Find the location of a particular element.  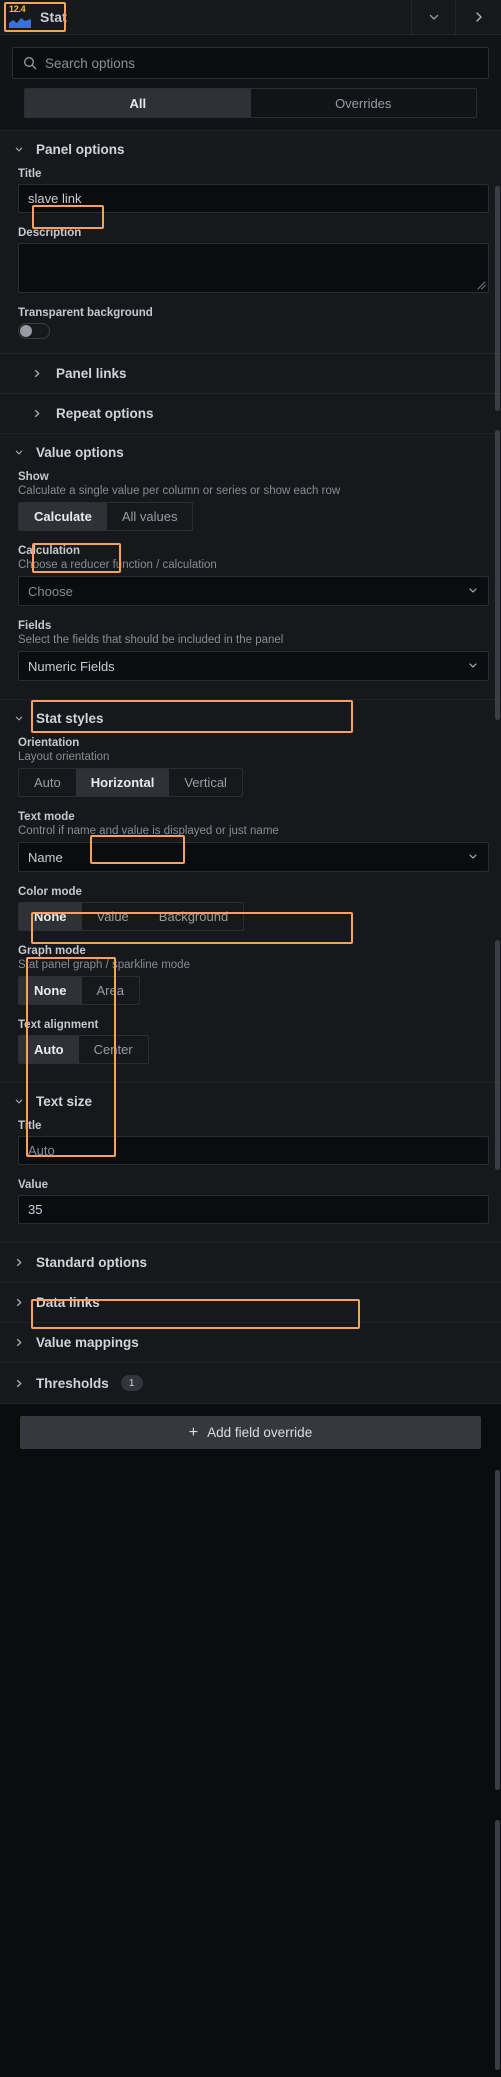

tab-overrides: Overrides is located at coordinates (364, 103).